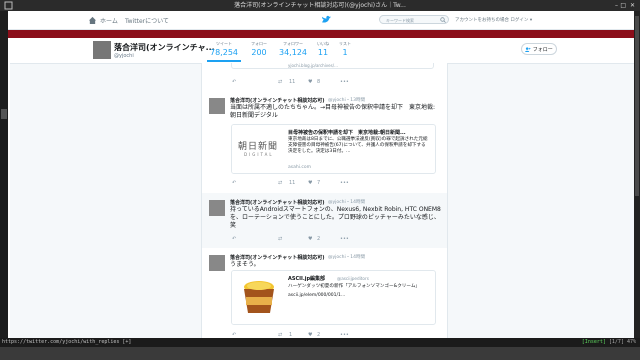 This screenshot has height=360, width=640. I want to click on stat-value: 1, so click(345, 52).